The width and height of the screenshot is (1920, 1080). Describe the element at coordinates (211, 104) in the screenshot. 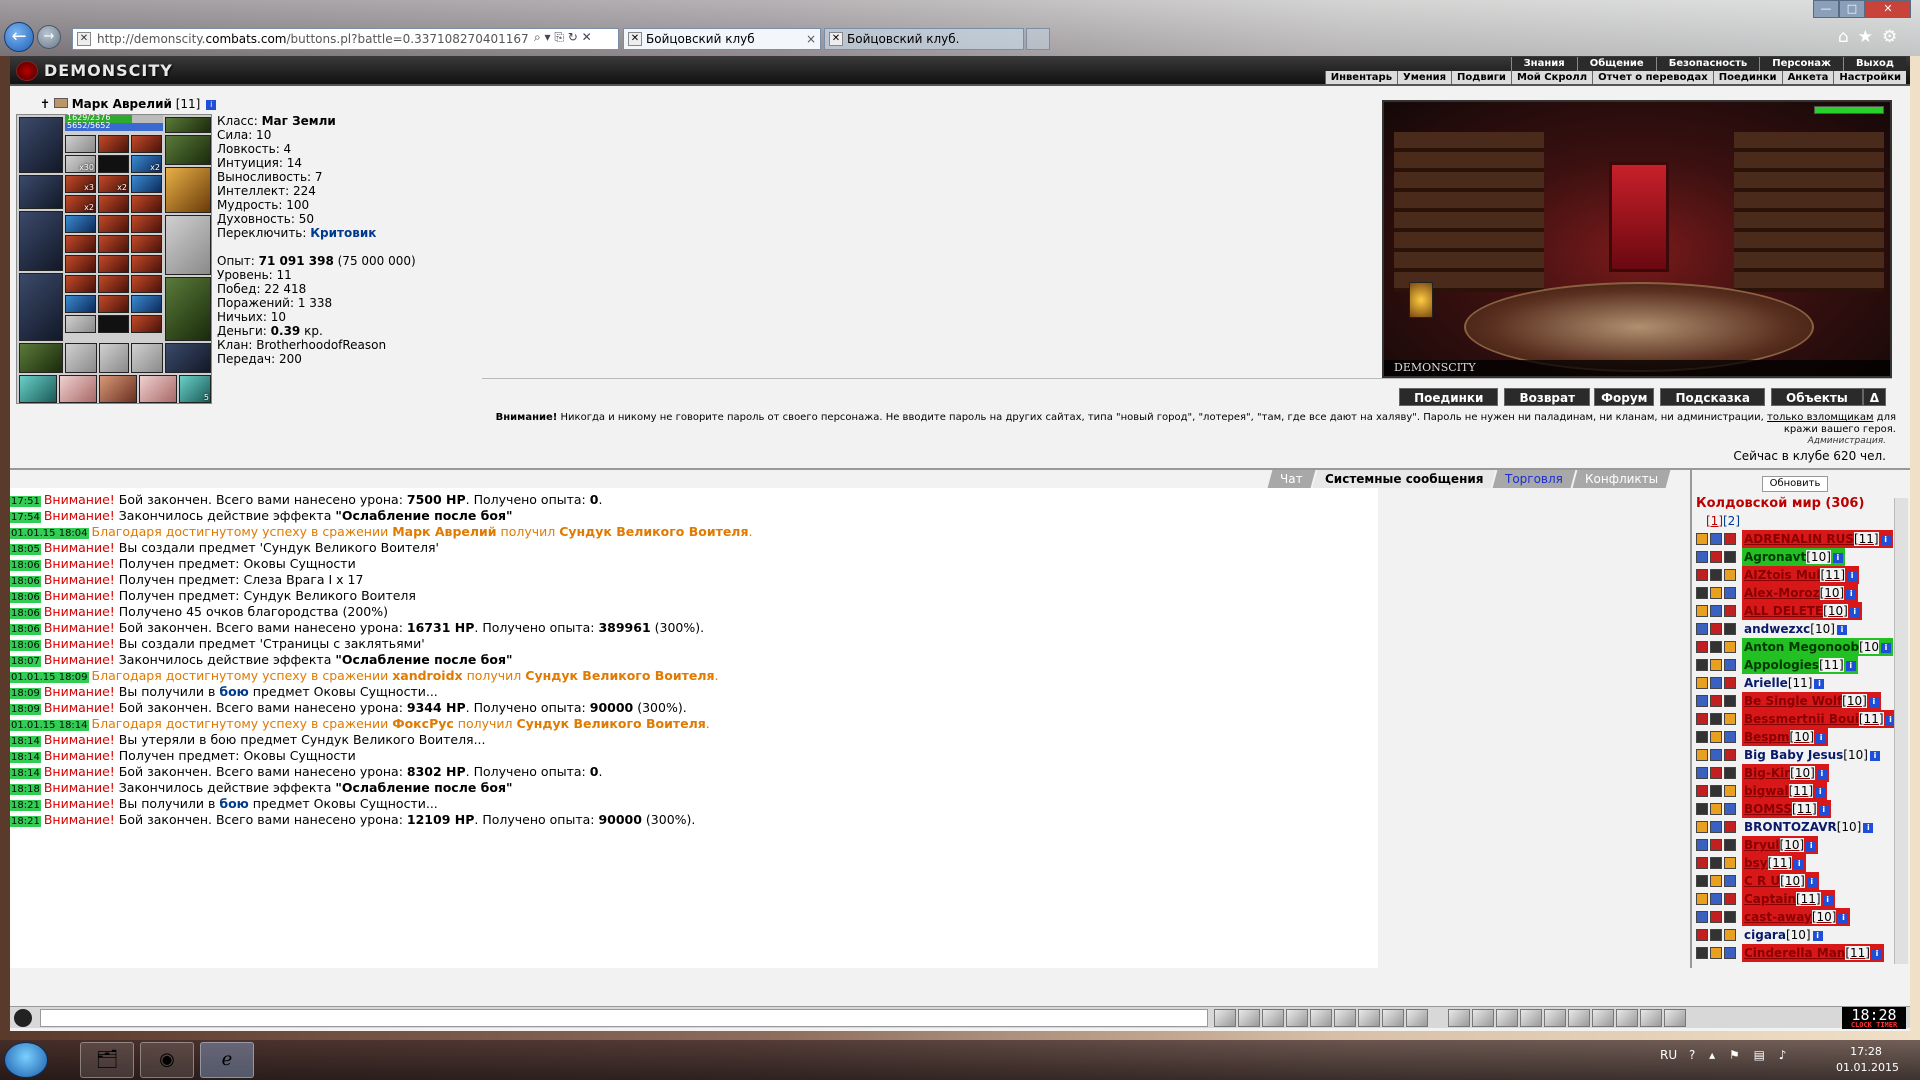

I see `info-icon: i` at that location.